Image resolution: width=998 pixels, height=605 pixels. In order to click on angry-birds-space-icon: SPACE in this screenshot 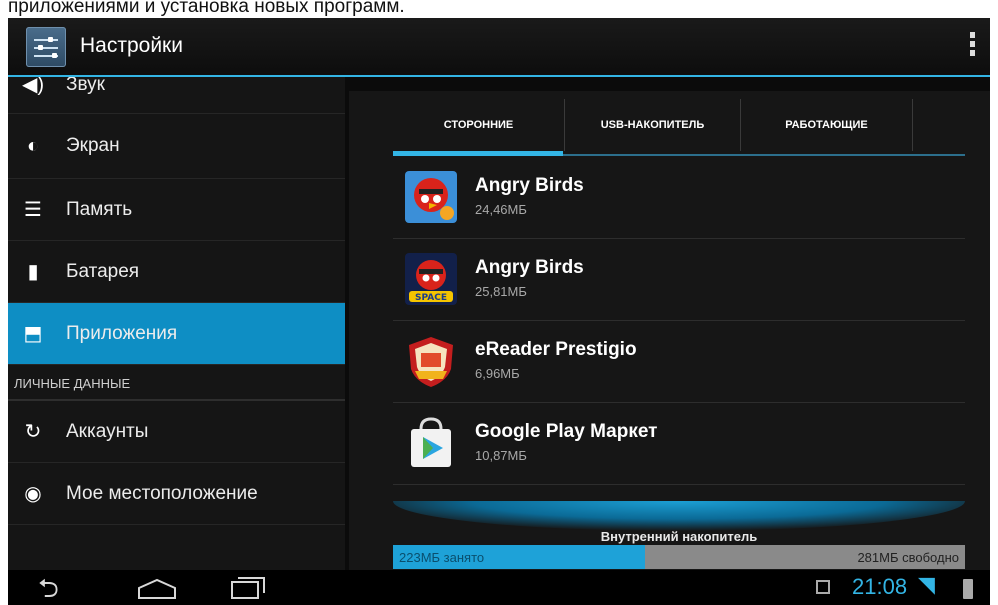, I will do `click(431, 279)`.